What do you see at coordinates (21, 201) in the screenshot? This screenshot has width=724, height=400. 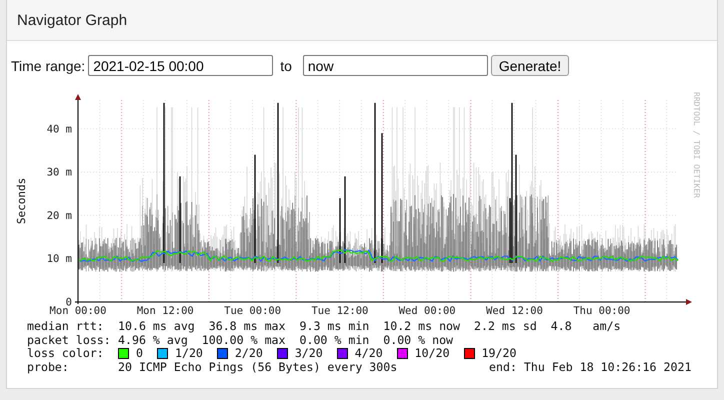 I see `y-axis-title: Seconds` at bounding box center [21, 201].